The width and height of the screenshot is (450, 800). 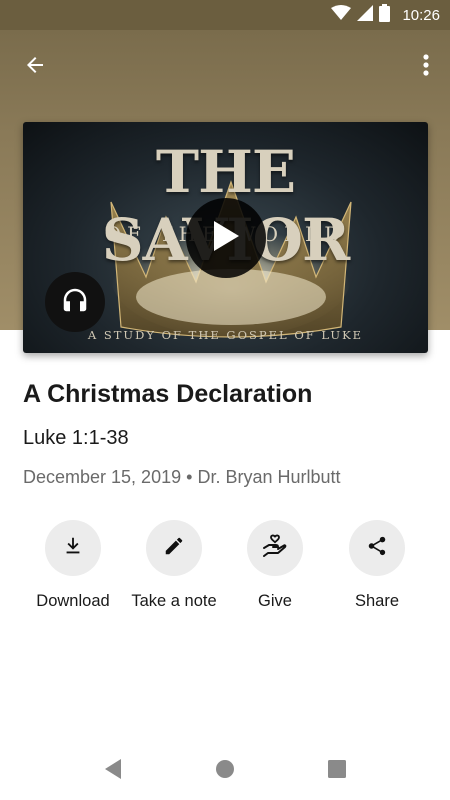 I want to click on battery-icon, so click(x=385, y=15).